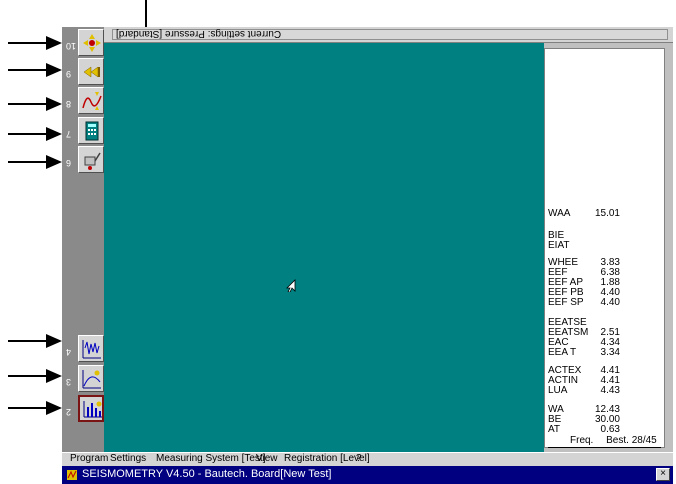 The width and height of the screenshot is (676, 484). What do you see at coordinates (584, 391) in the screenshot?
I see `result-row: LUA 4.43` at bounding box center [584, 391].